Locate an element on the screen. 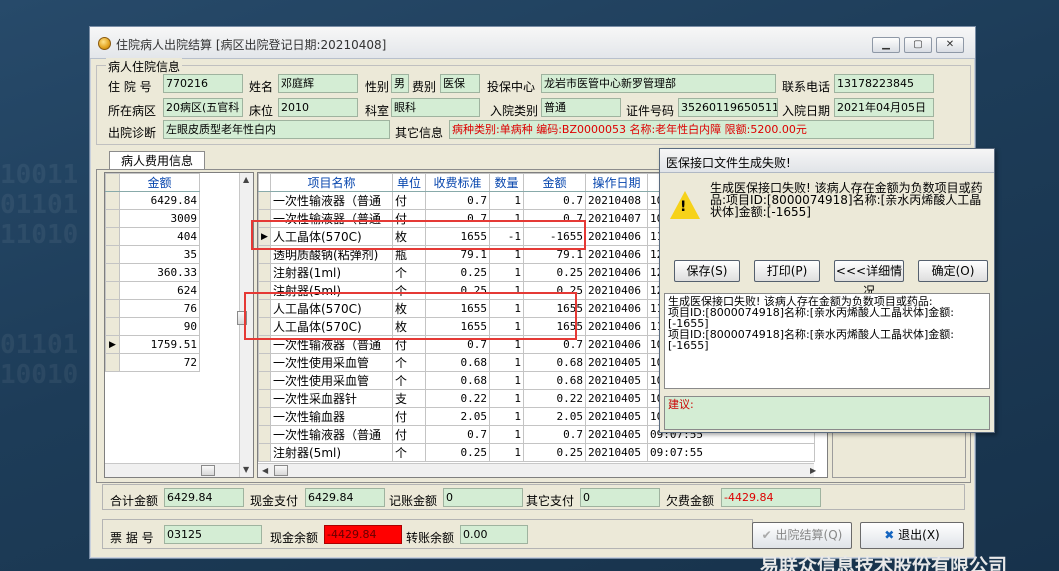 The height and width of the screenshot is (571, 1059). name-label: 姓名 is located at coordinates (261, 87).